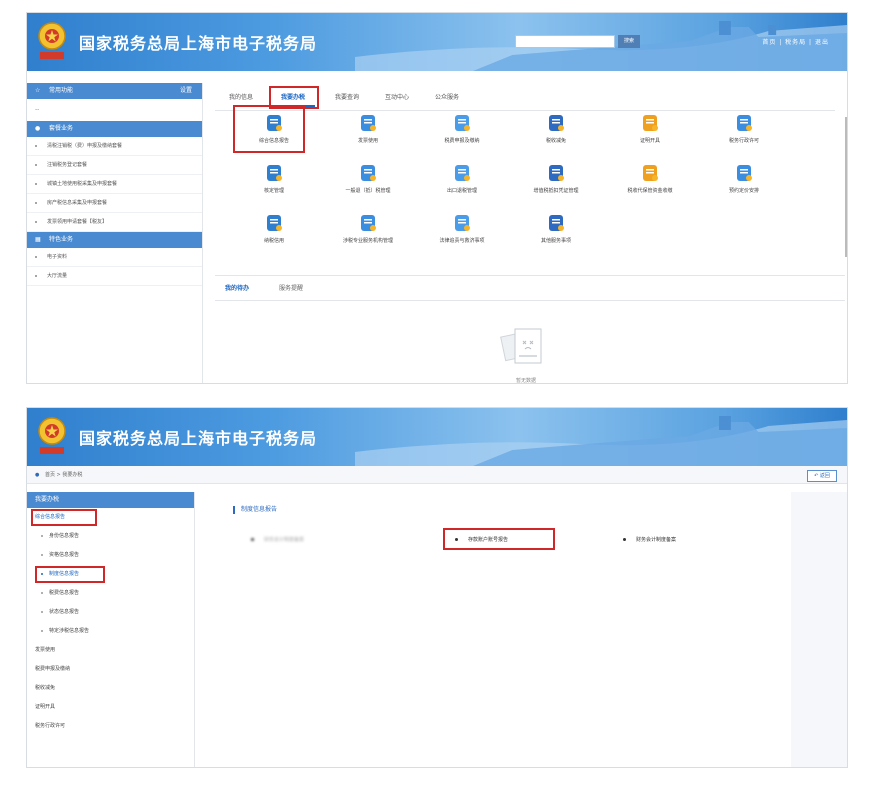  I want to click on pen-icon, so click(368, 223).